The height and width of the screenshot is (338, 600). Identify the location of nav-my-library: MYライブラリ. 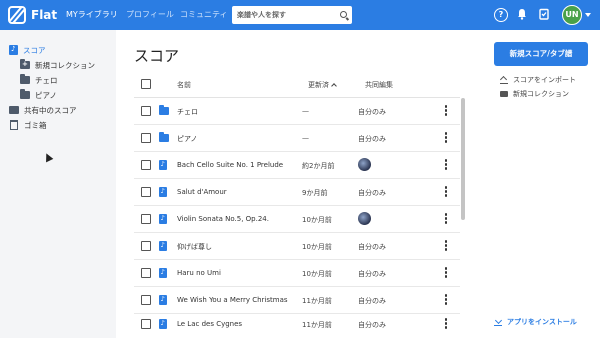
(92, 14).